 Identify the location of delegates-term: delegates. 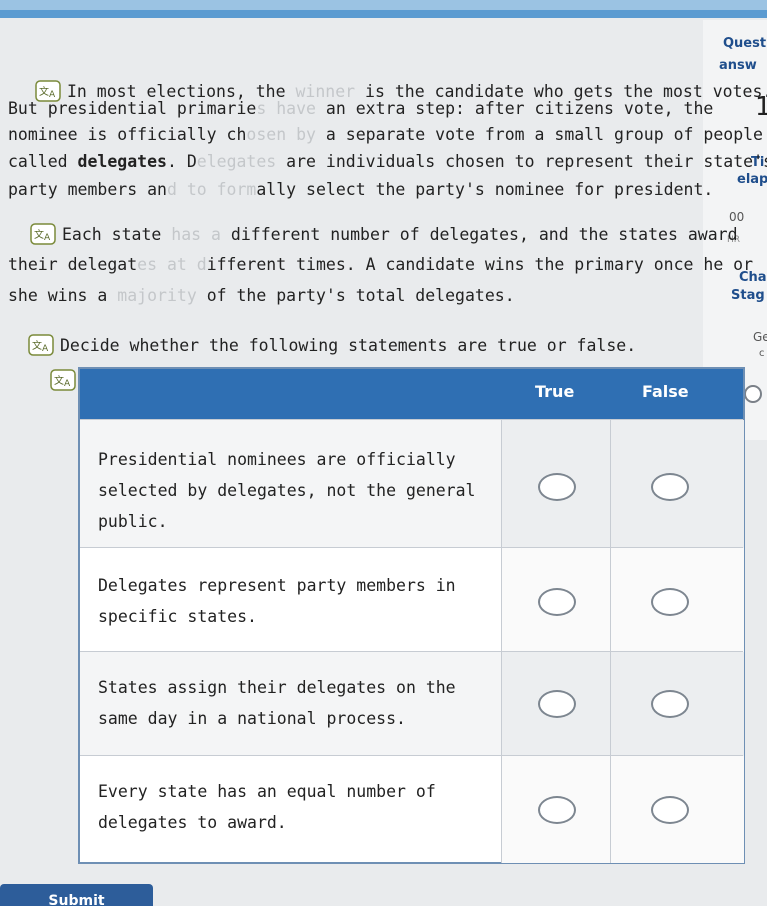
(122, 161).